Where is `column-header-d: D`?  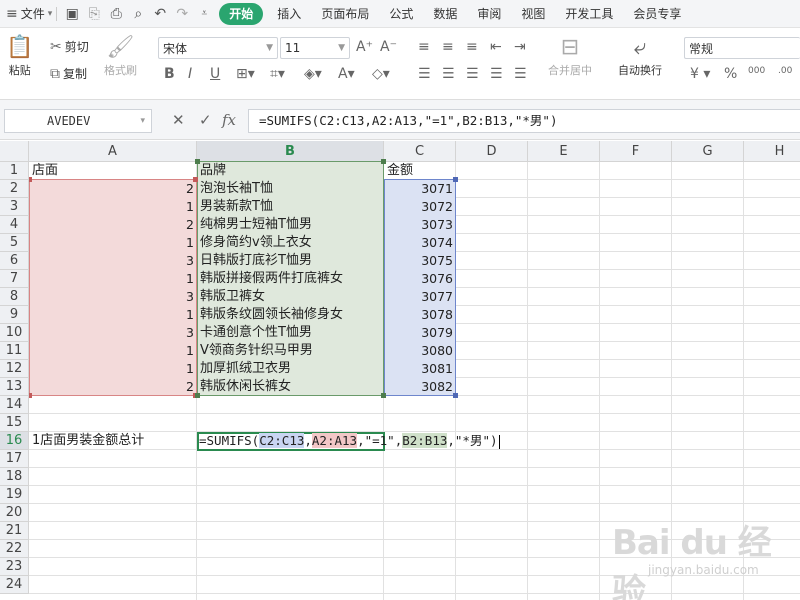 column-header-d: D is located at coordinates (492, 151).